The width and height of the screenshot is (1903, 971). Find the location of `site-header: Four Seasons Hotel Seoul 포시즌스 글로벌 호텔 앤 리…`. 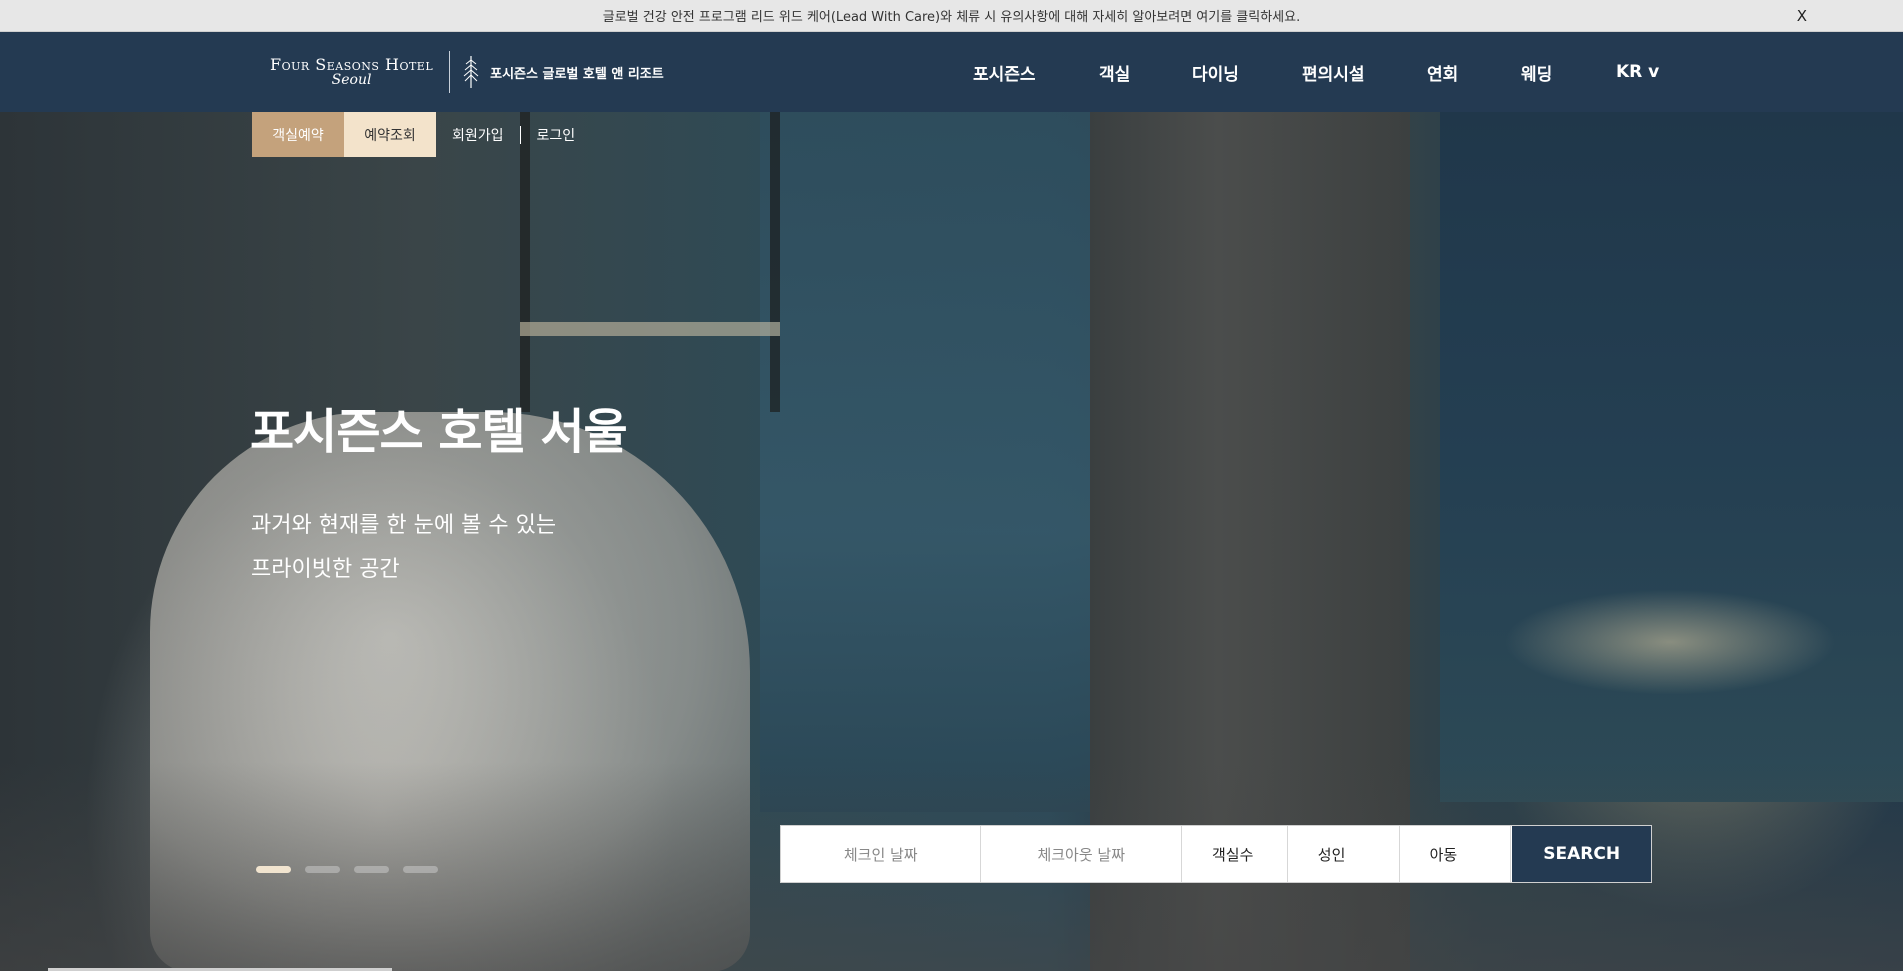

site-header: Four Seasons Hotel Seoul 포시즌스 글로벌 호텔 앤 리… is located at coordinates (951, 72).